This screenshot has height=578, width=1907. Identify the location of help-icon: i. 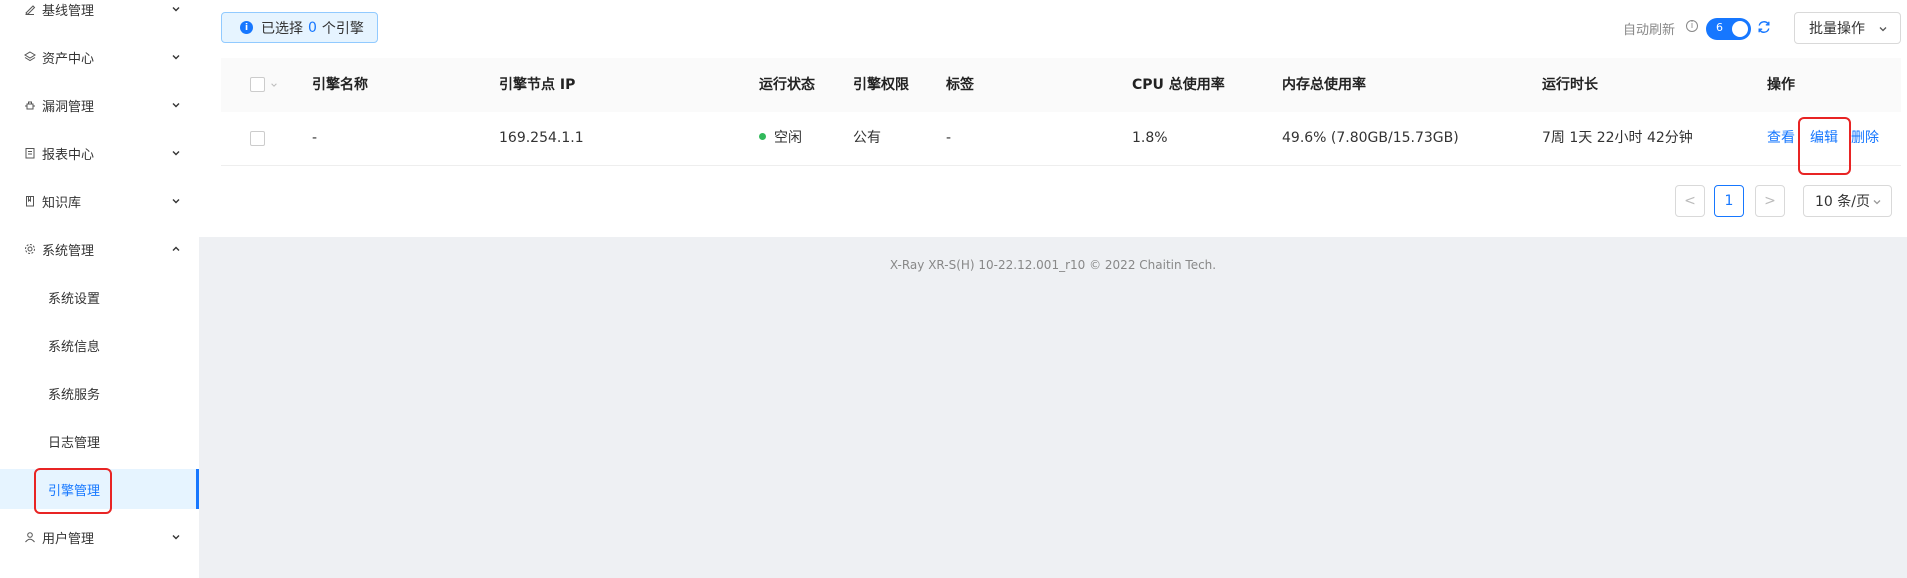
(1692, 26).